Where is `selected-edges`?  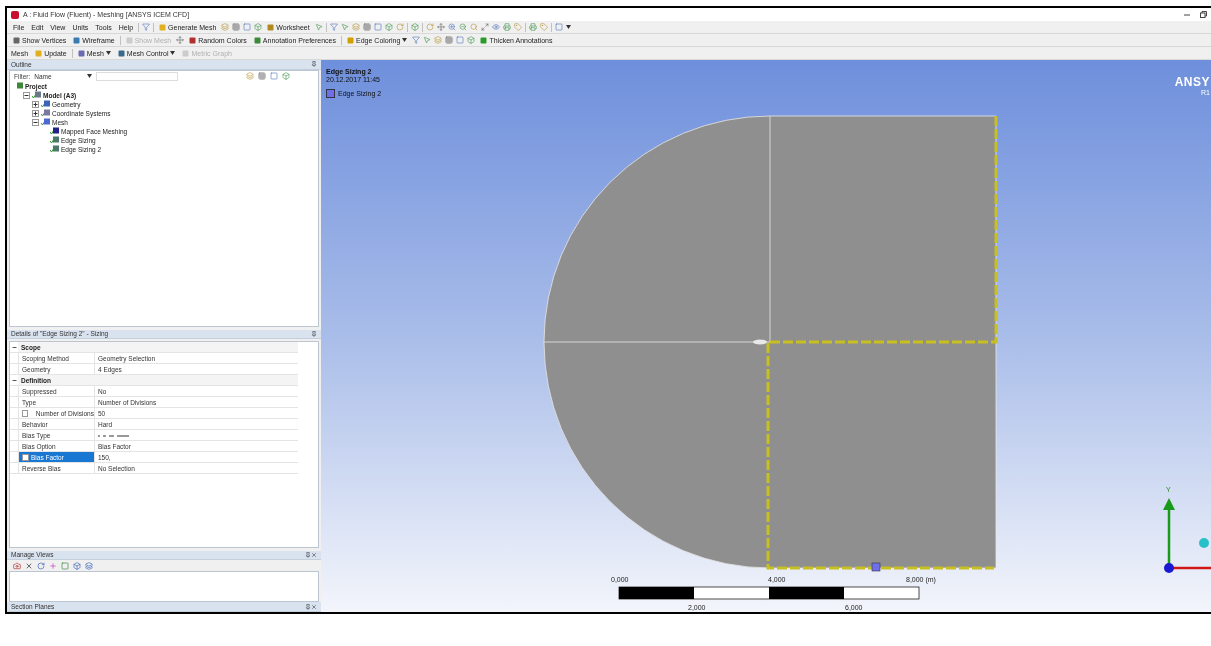 selected-edges is located at coordinates (882, 343).